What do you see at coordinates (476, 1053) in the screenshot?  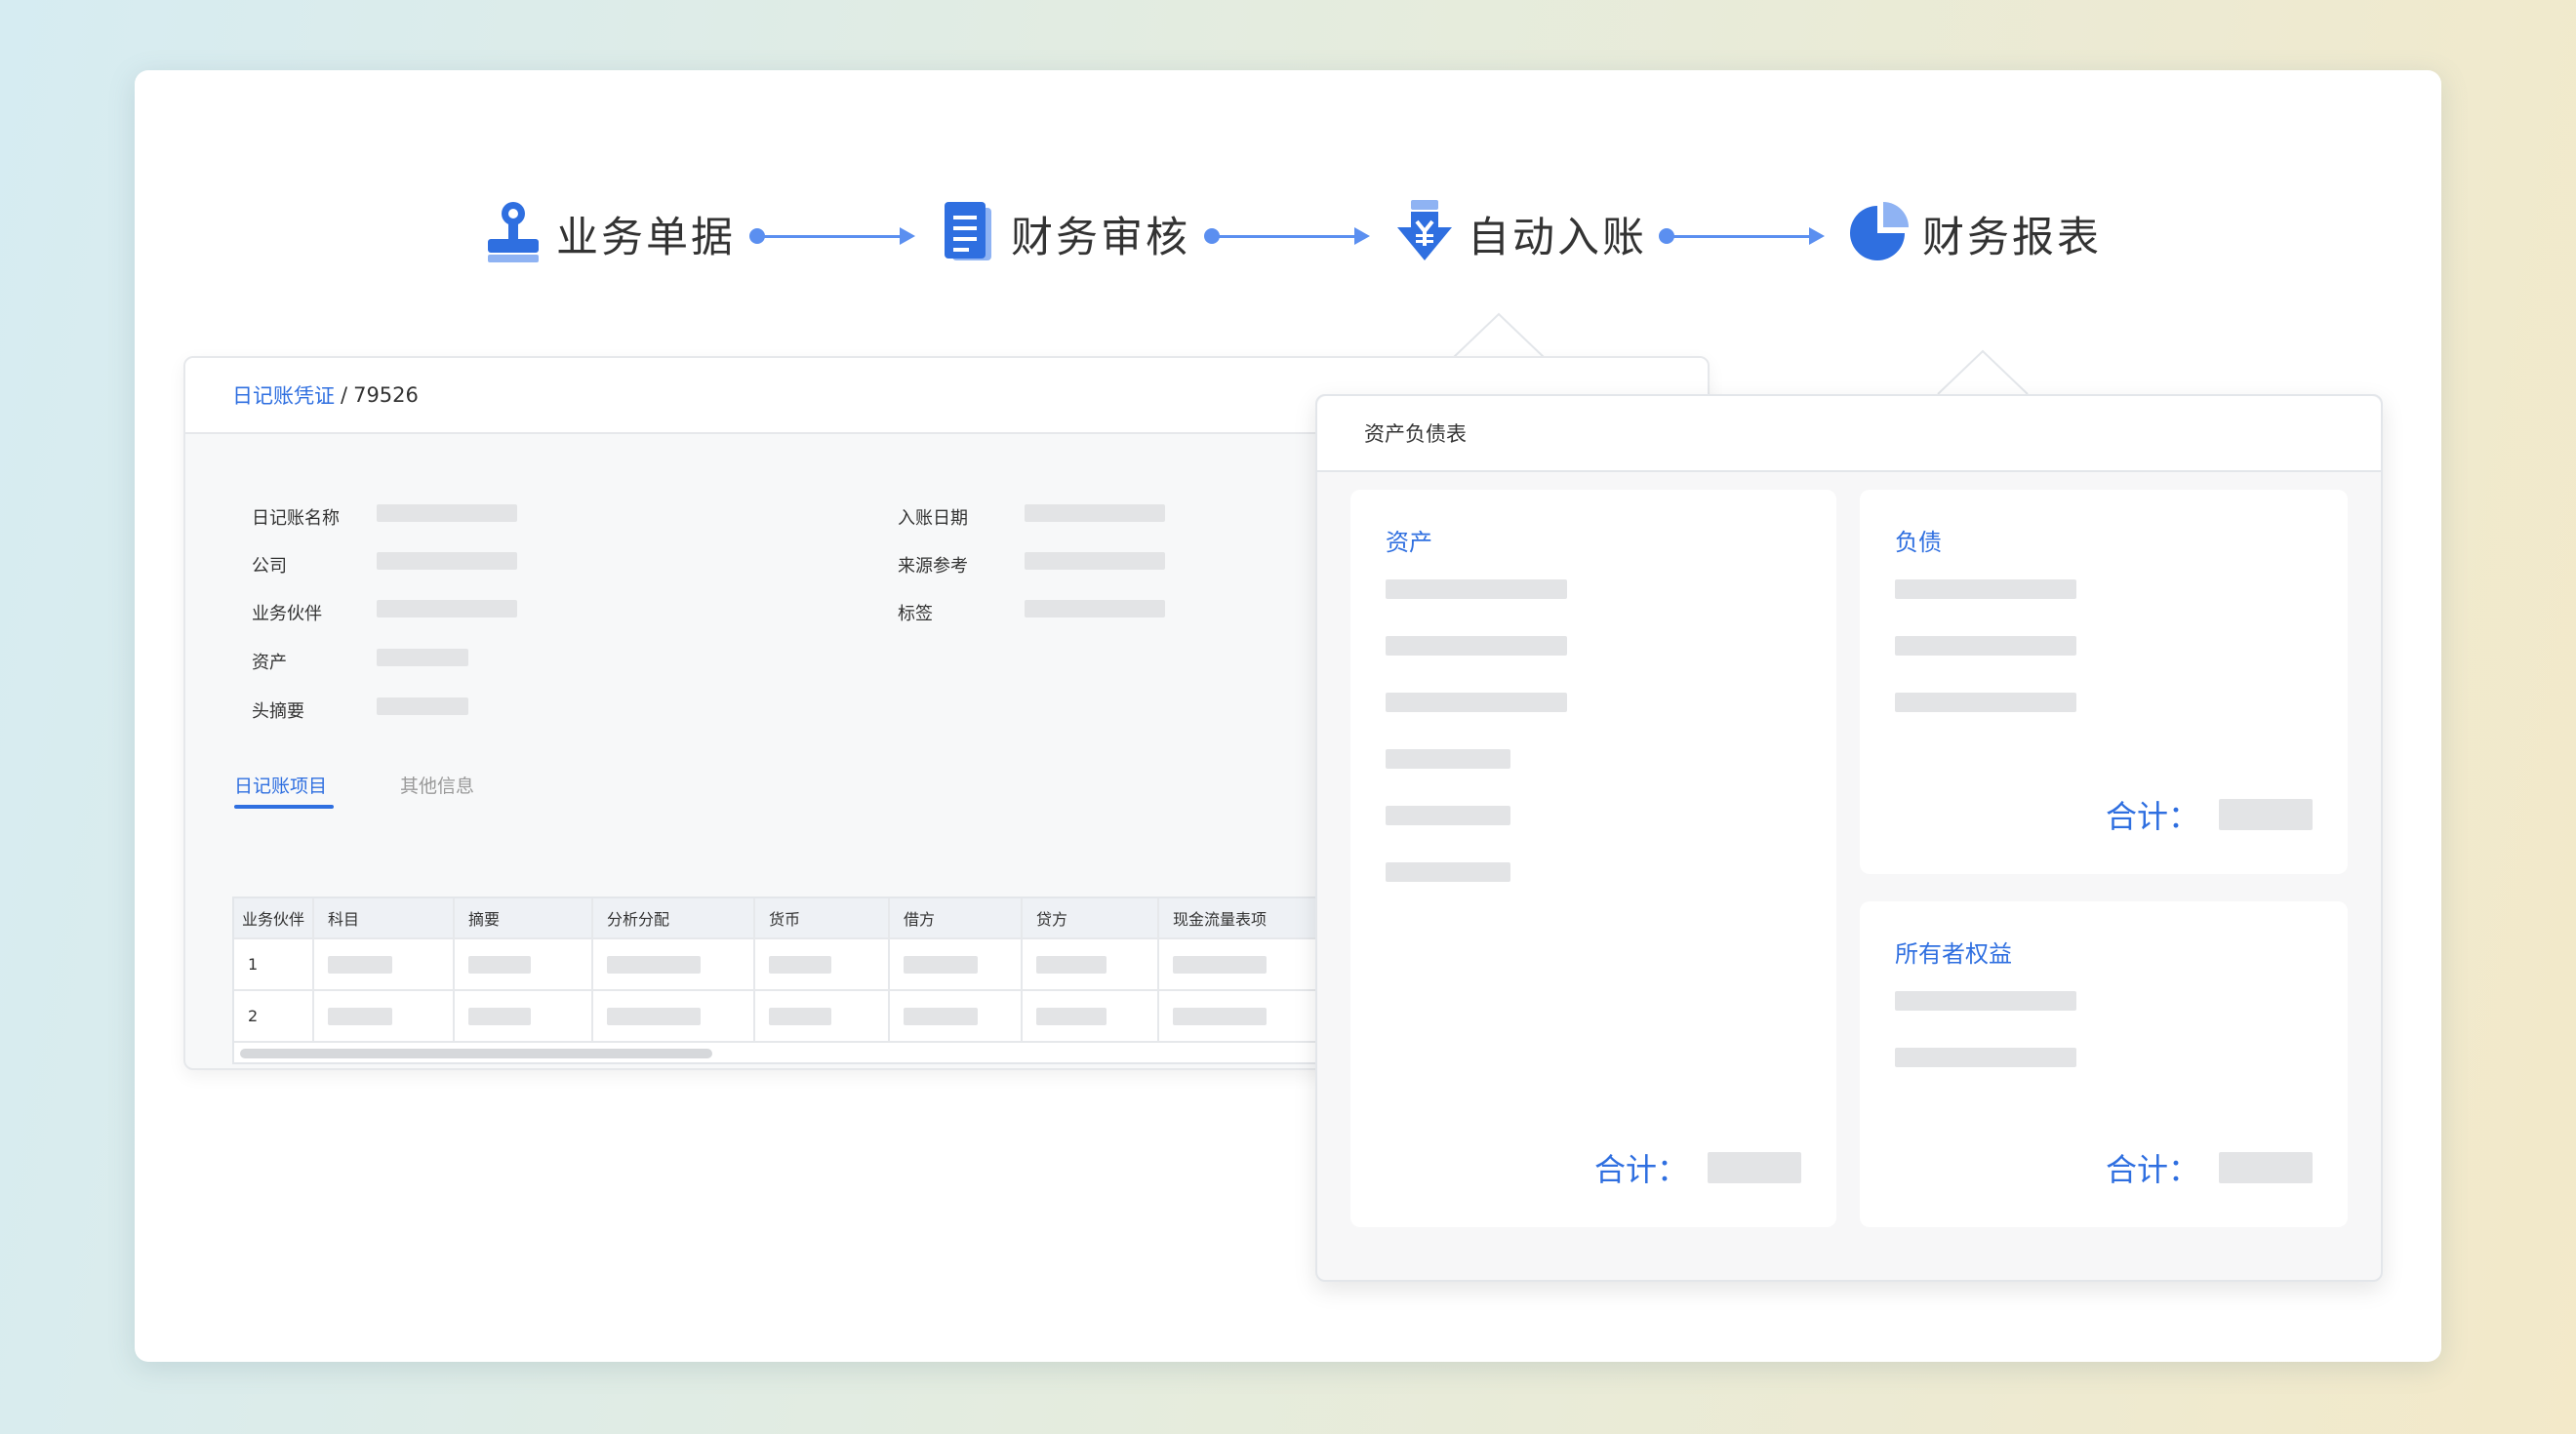 I see `scrollbar-thumb` at bounding box center [476, 1053].